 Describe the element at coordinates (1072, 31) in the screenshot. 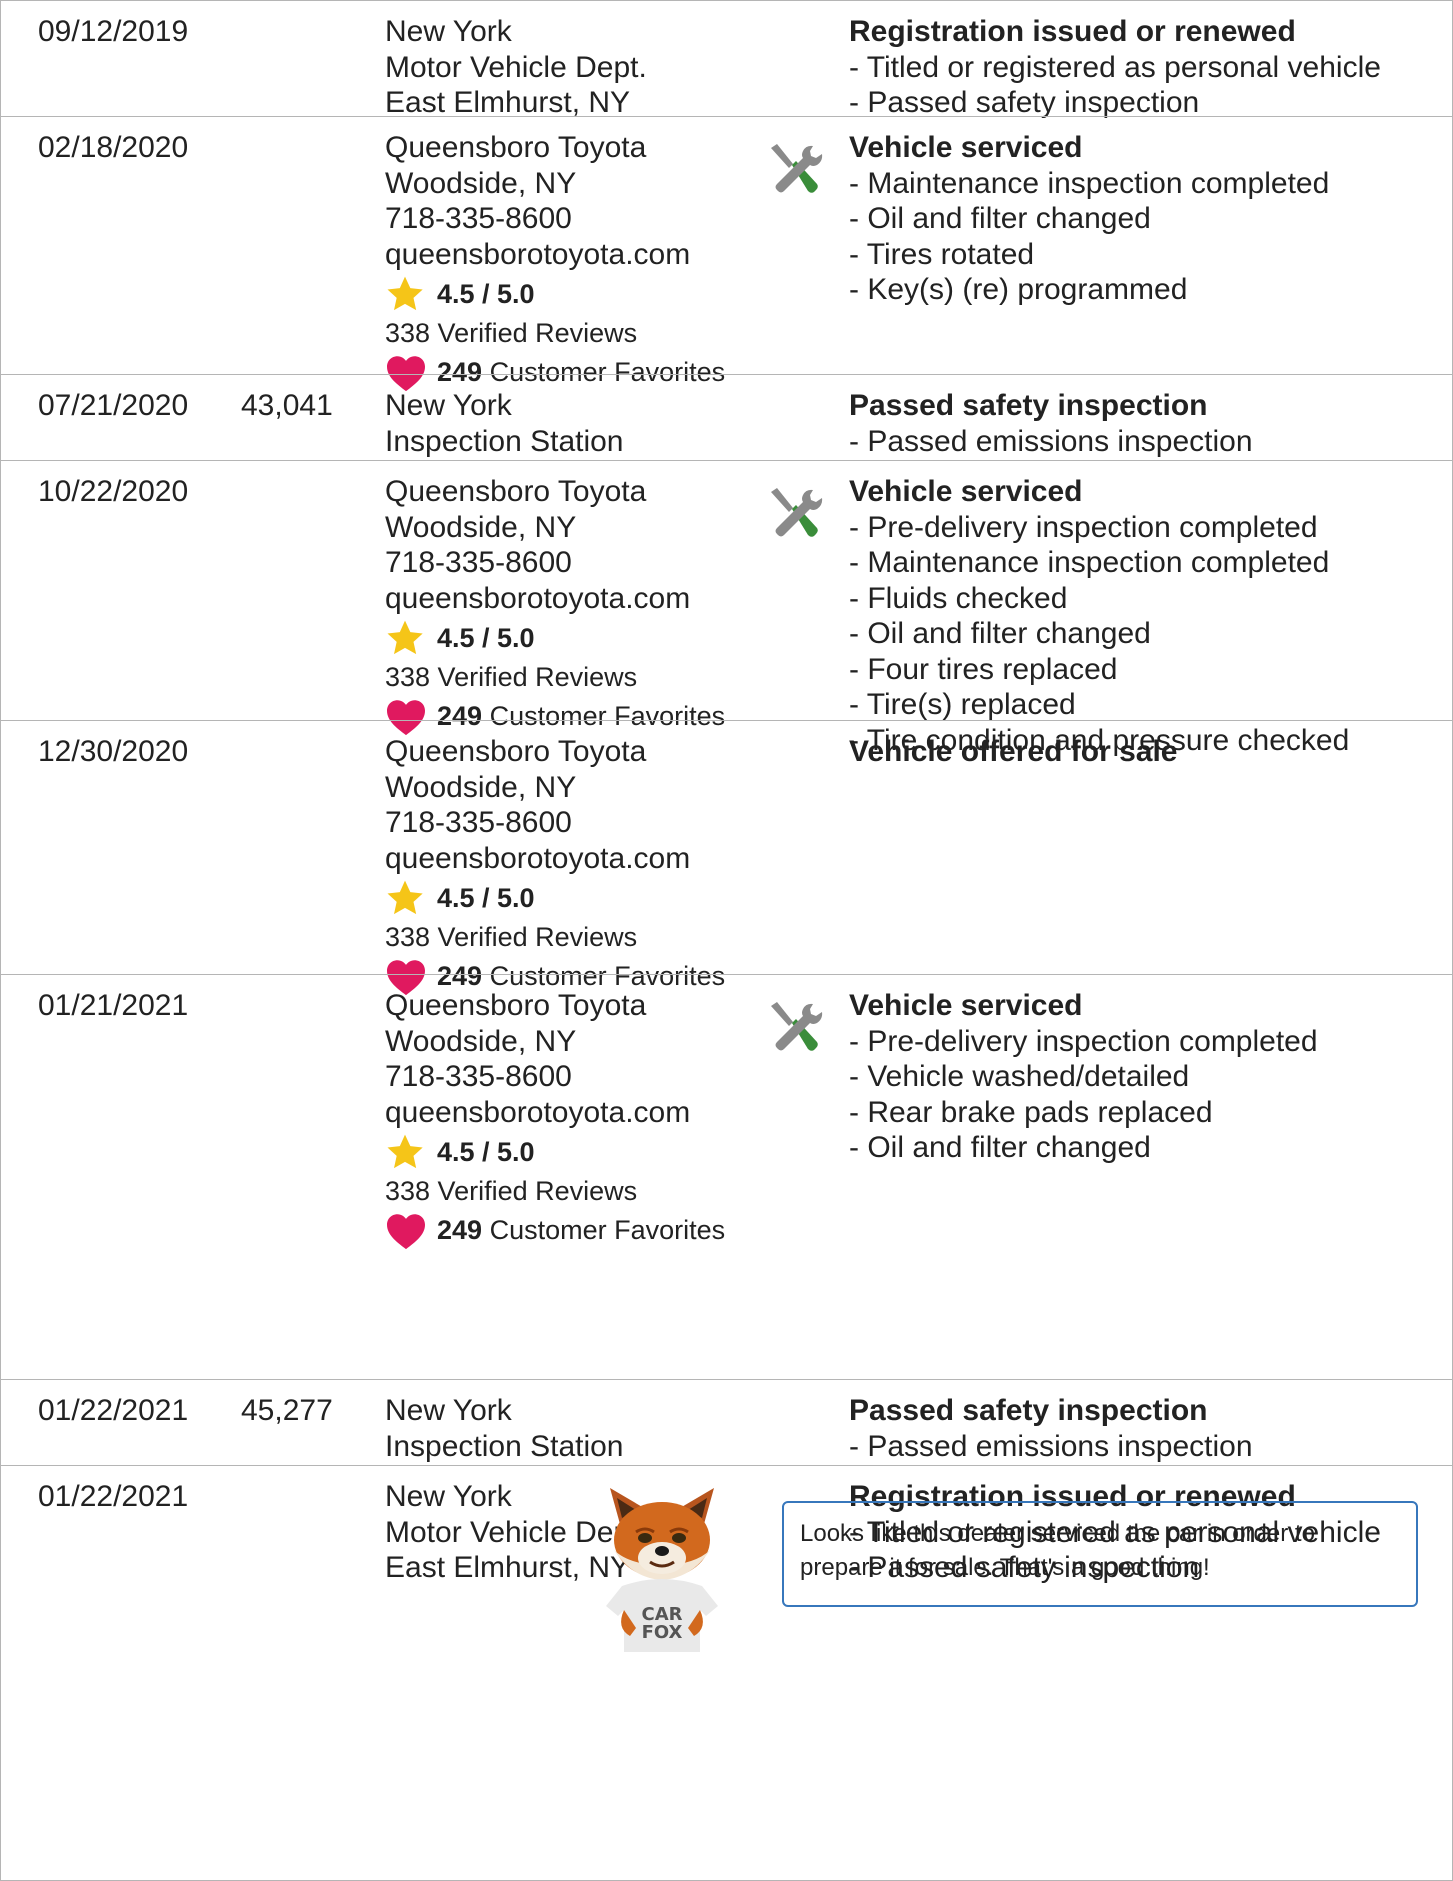

I see `comment-title: Registration issued or renewed` at that location.